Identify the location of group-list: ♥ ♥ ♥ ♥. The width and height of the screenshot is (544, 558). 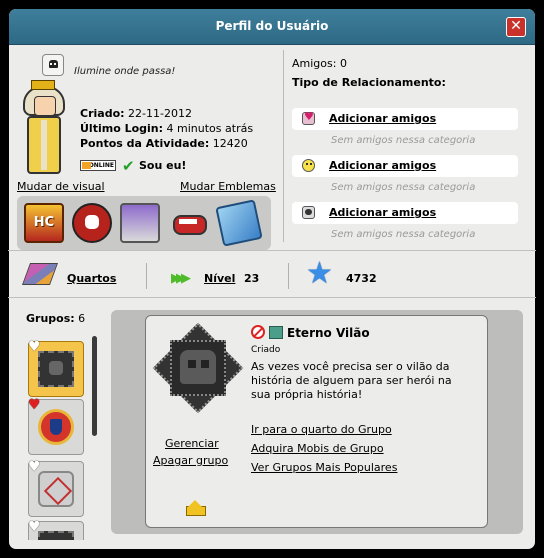
(61, 438).